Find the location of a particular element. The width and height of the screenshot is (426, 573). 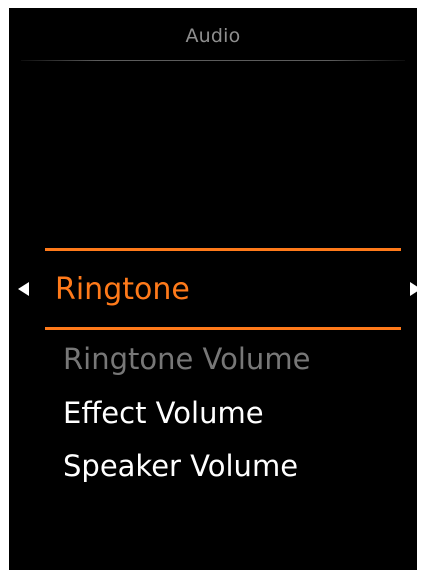

ringtone-selector: Ringtone is located at coordinates (213, 291).